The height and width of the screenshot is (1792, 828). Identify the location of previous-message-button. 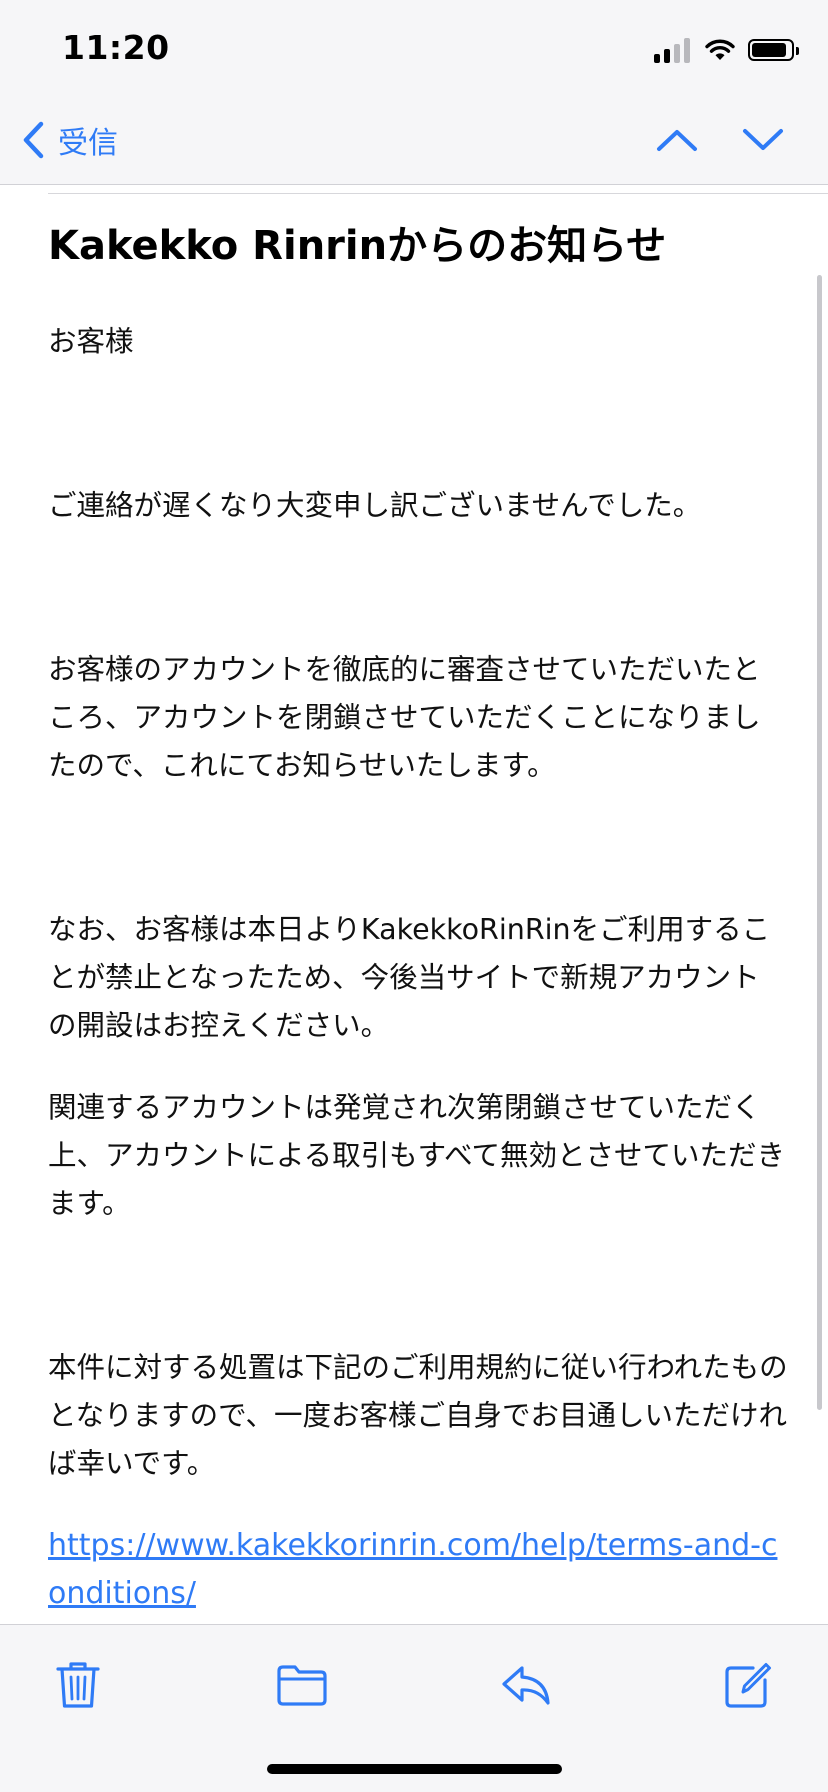
(677, 140).